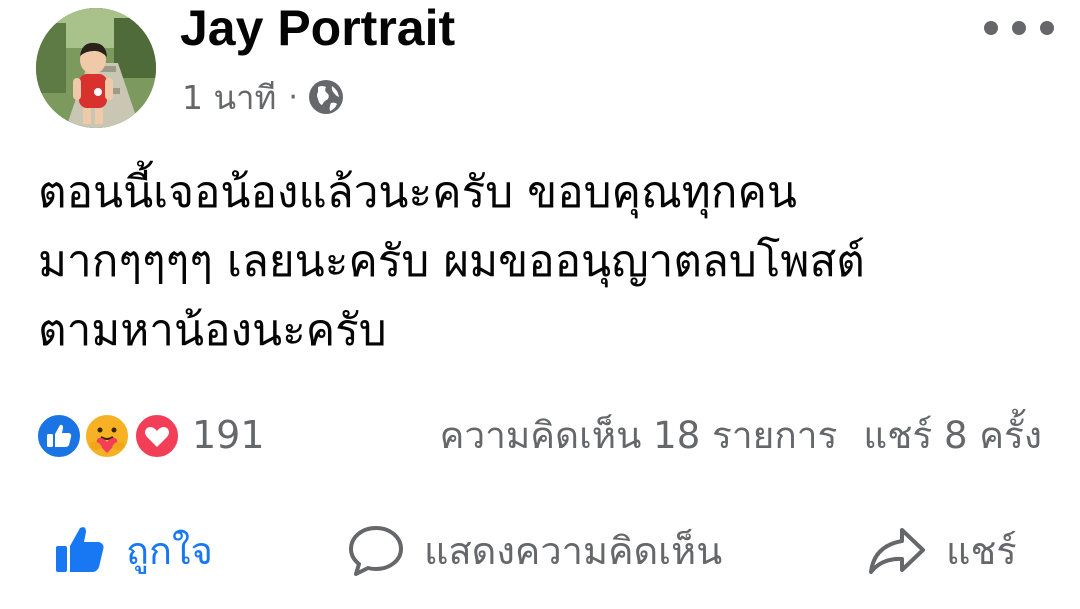 The image size is (1080, 609). What do you see at coordinates (897, 551) in the screenshot?
I see `share-arrow-icon` at bounding box center [897, 551].